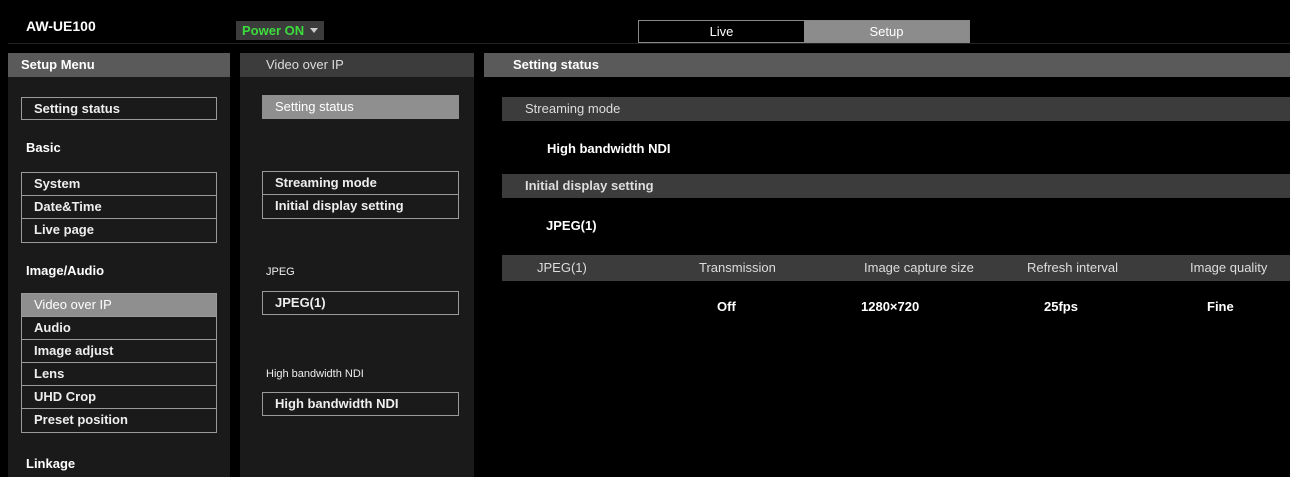  I want to click on sub-streaming-mode: Streaming mode, so click(360, 183).